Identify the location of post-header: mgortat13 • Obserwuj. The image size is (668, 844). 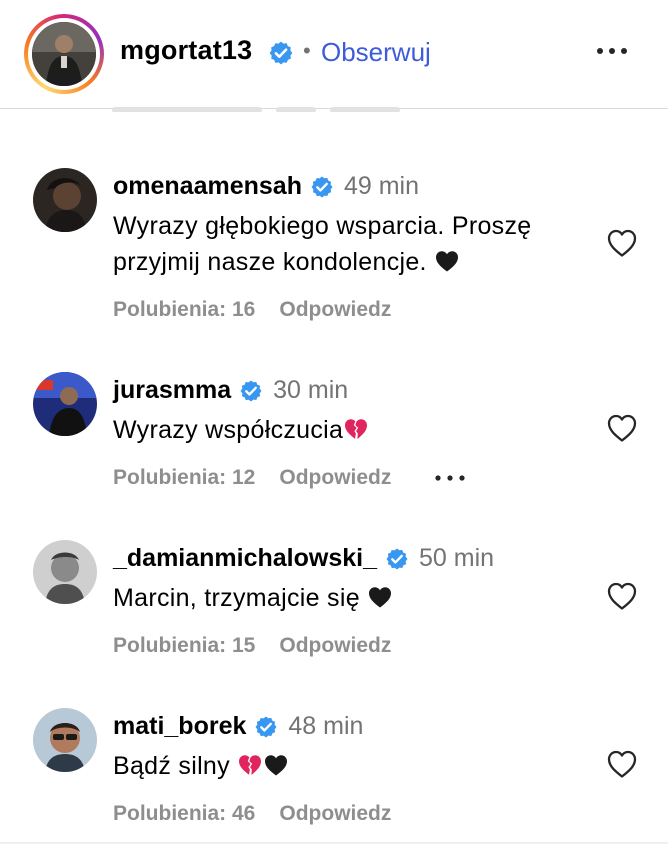
(334, 56).